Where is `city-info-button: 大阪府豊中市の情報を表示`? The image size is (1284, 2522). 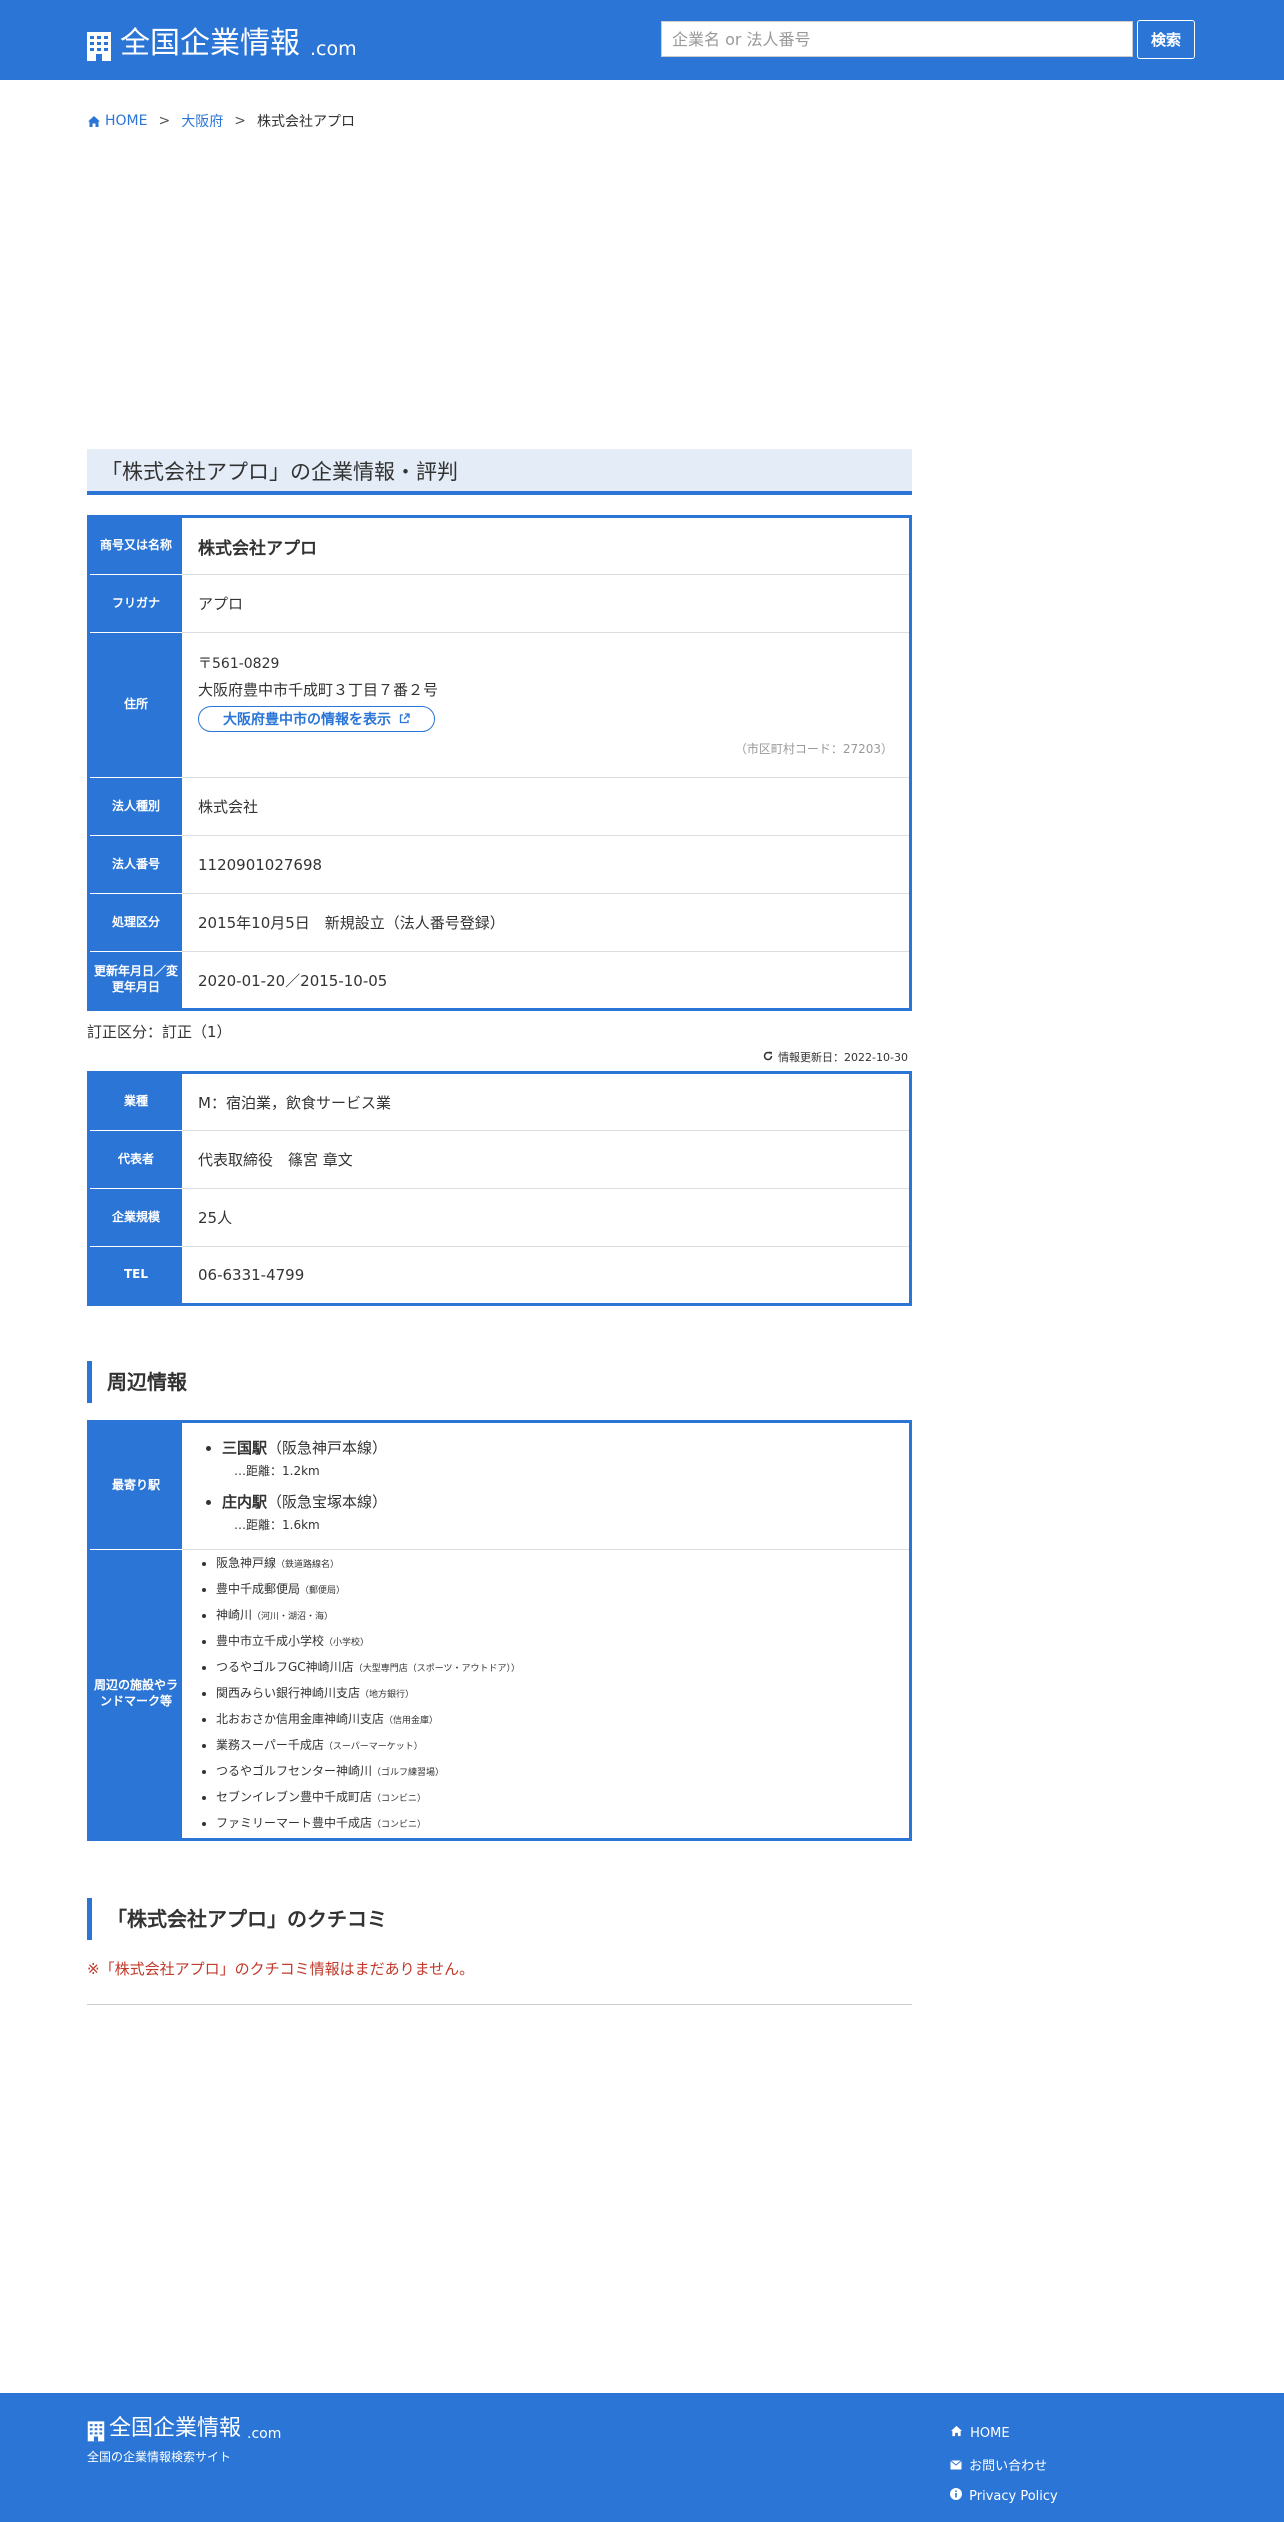 city-info-button: 大阪府豊中市の情報を表示 is located at coordinates (316, 719).